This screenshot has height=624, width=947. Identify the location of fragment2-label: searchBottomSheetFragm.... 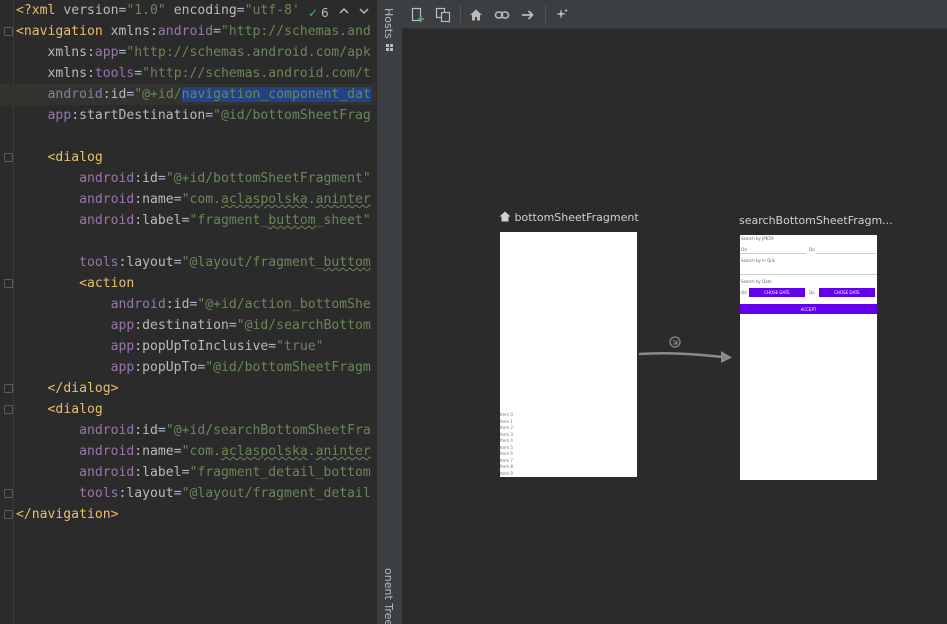
(816, 220).